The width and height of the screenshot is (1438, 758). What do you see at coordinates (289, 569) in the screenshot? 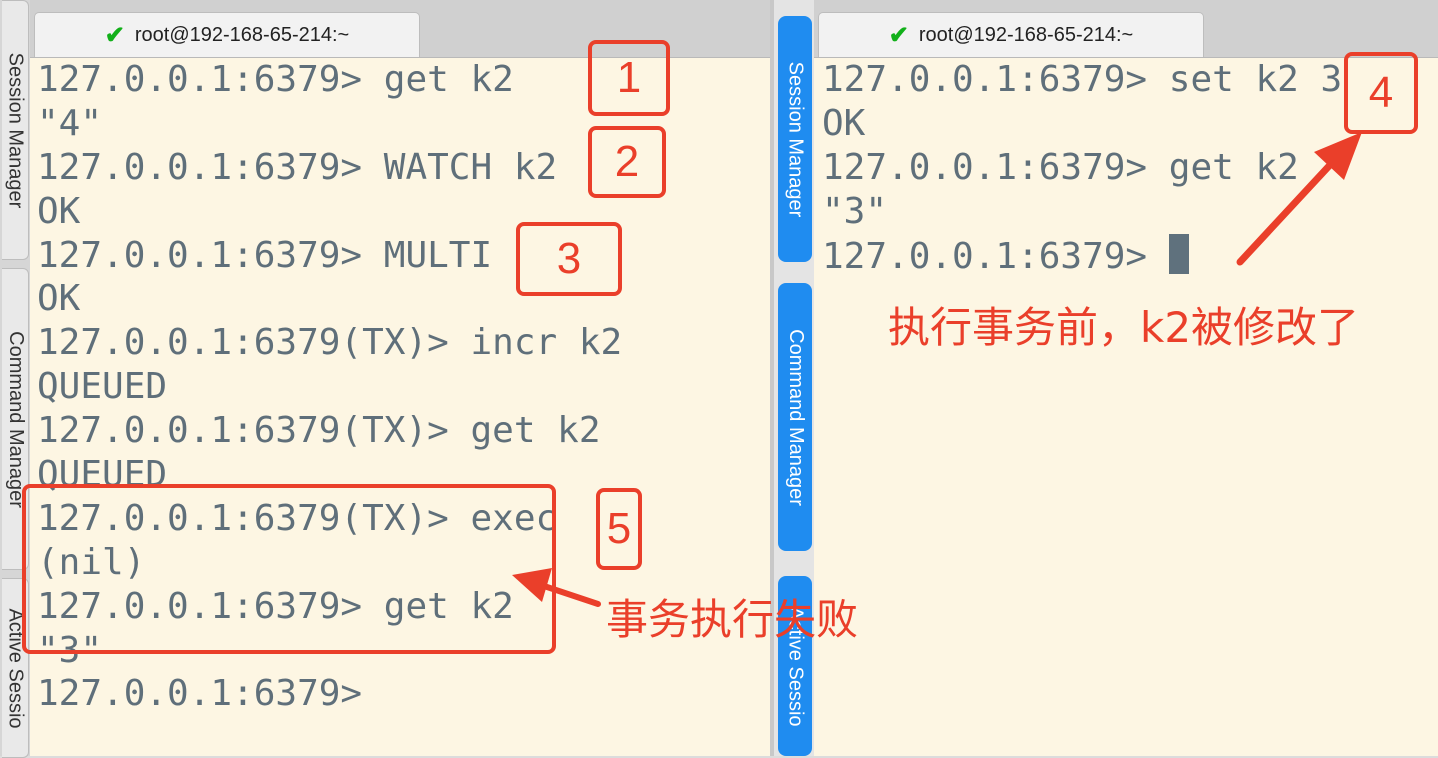
I see `annotation-highlight-exec-block` at bounding box center [289, 569].